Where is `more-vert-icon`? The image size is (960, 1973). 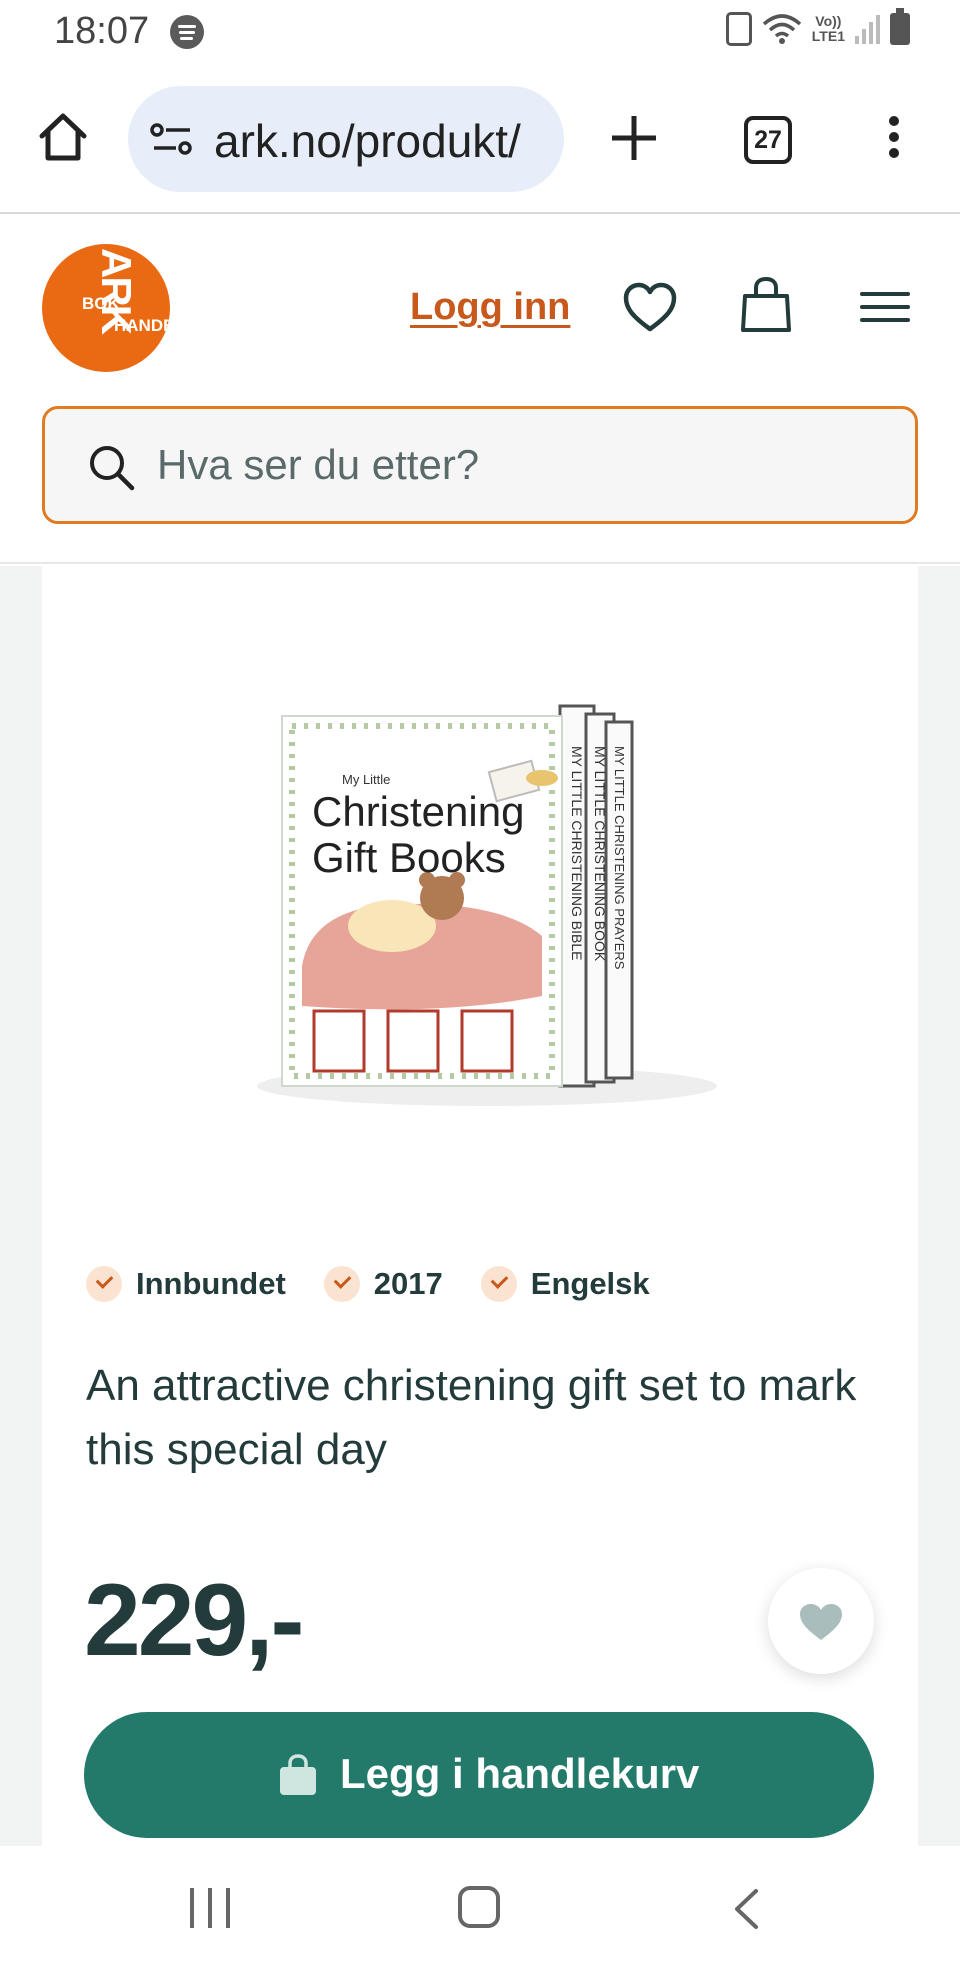 more-vert-icon is located at coordinates (894, 141).